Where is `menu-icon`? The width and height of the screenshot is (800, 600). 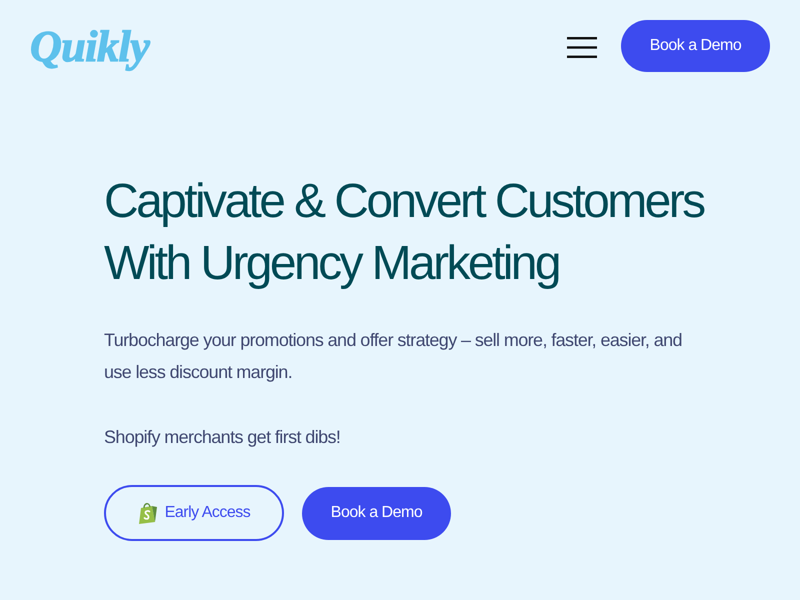 menu-icon is located at coordinates (582, 47).